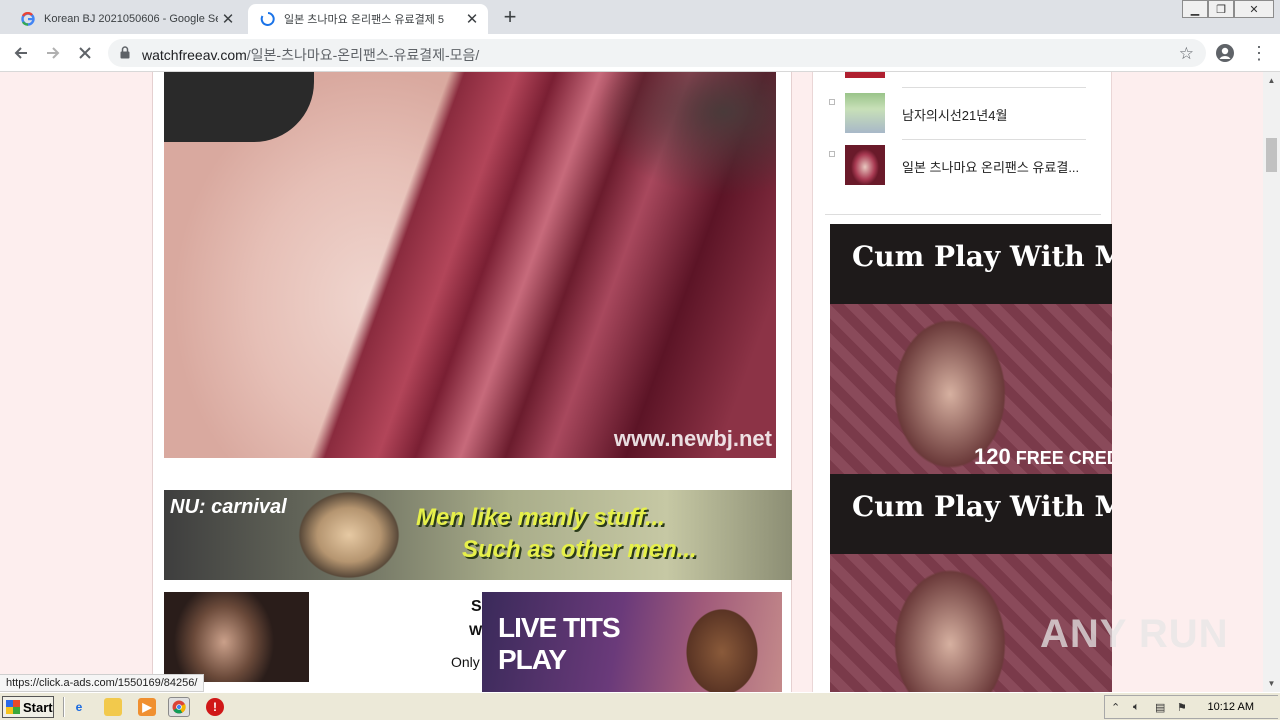  What do you see at coordinates (1271, 80) in the screenshot?
I see `scroll-up-icon: ▲` at bounding box center [1271, 80].